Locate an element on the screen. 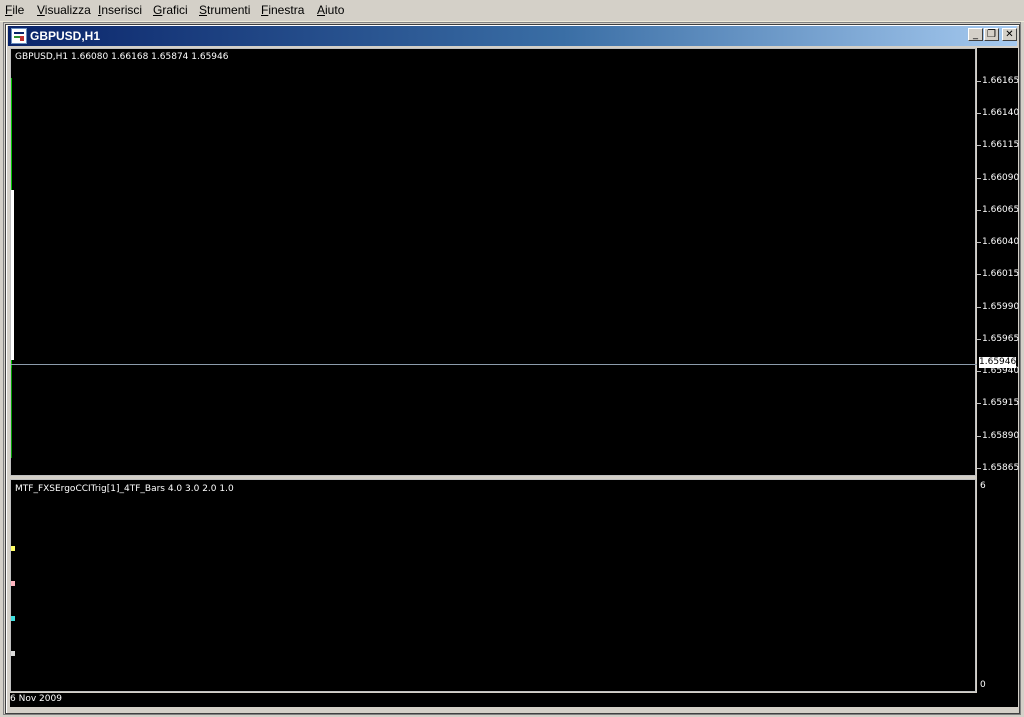  menu-file: File is located at coordinates (14, 10).